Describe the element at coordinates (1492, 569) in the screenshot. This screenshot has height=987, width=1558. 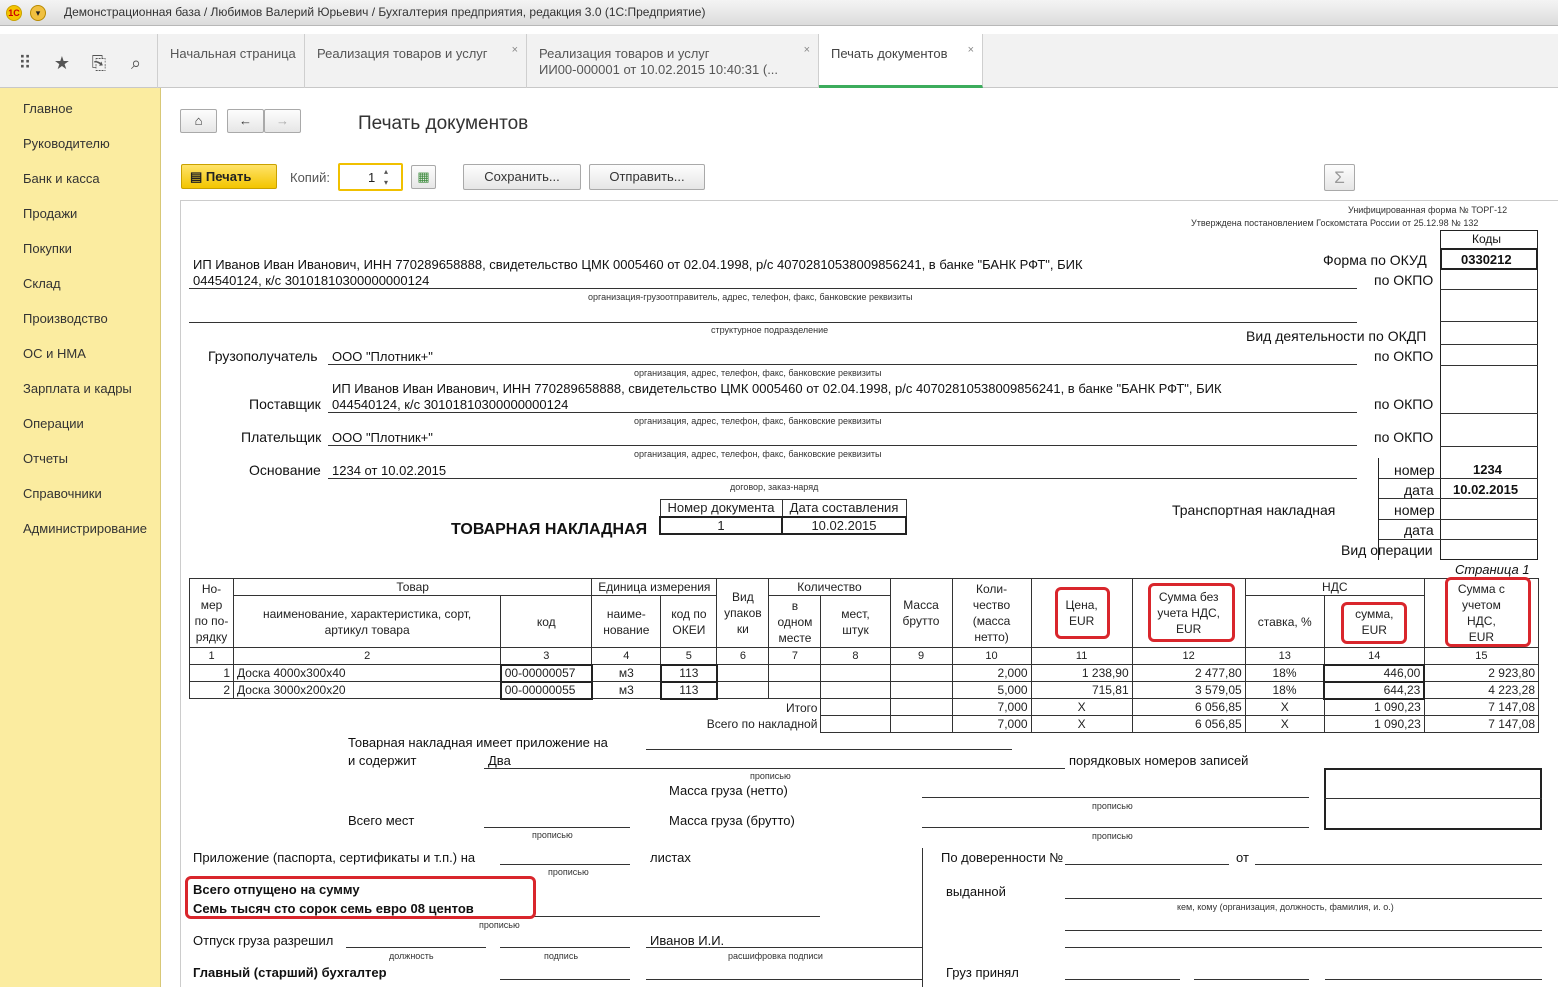
I see `page-number: Страница 1` at that location.